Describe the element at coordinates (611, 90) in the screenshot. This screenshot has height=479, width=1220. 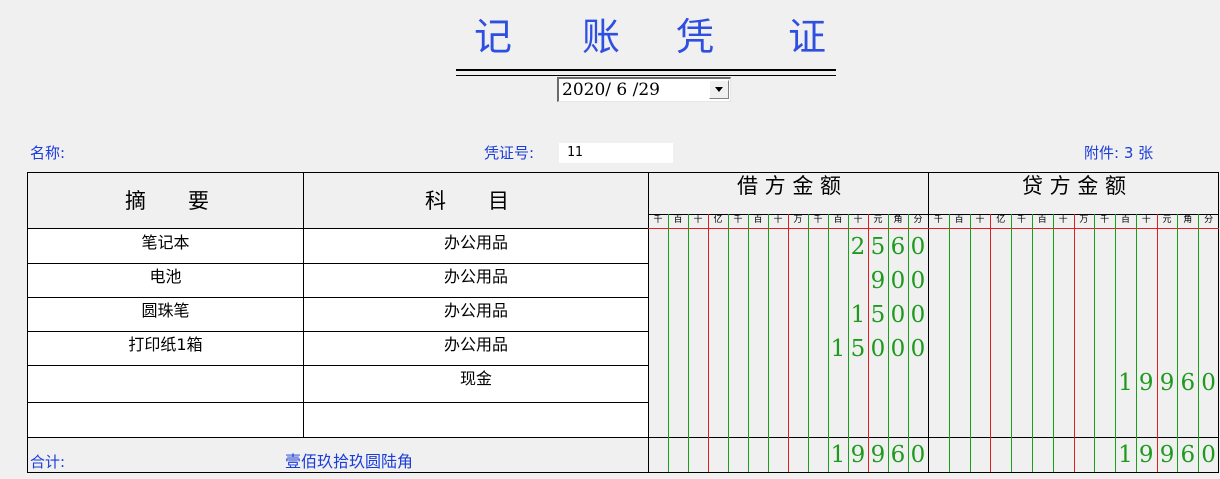
I see `date-value: 2020/ 6 /29` at that location.